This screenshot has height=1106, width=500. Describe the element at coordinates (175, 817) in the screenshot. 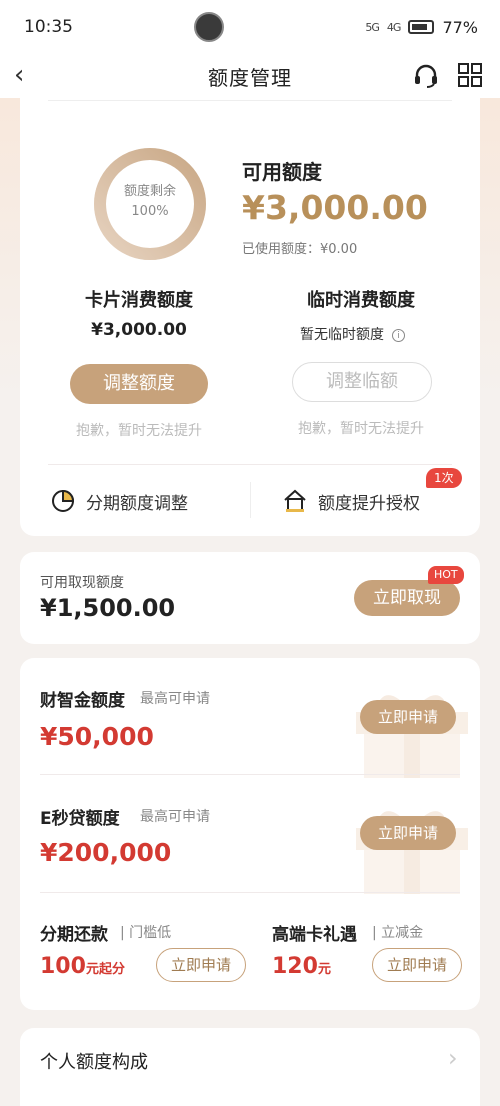

I see `loan-2-hint: 最高可申请` at that location.